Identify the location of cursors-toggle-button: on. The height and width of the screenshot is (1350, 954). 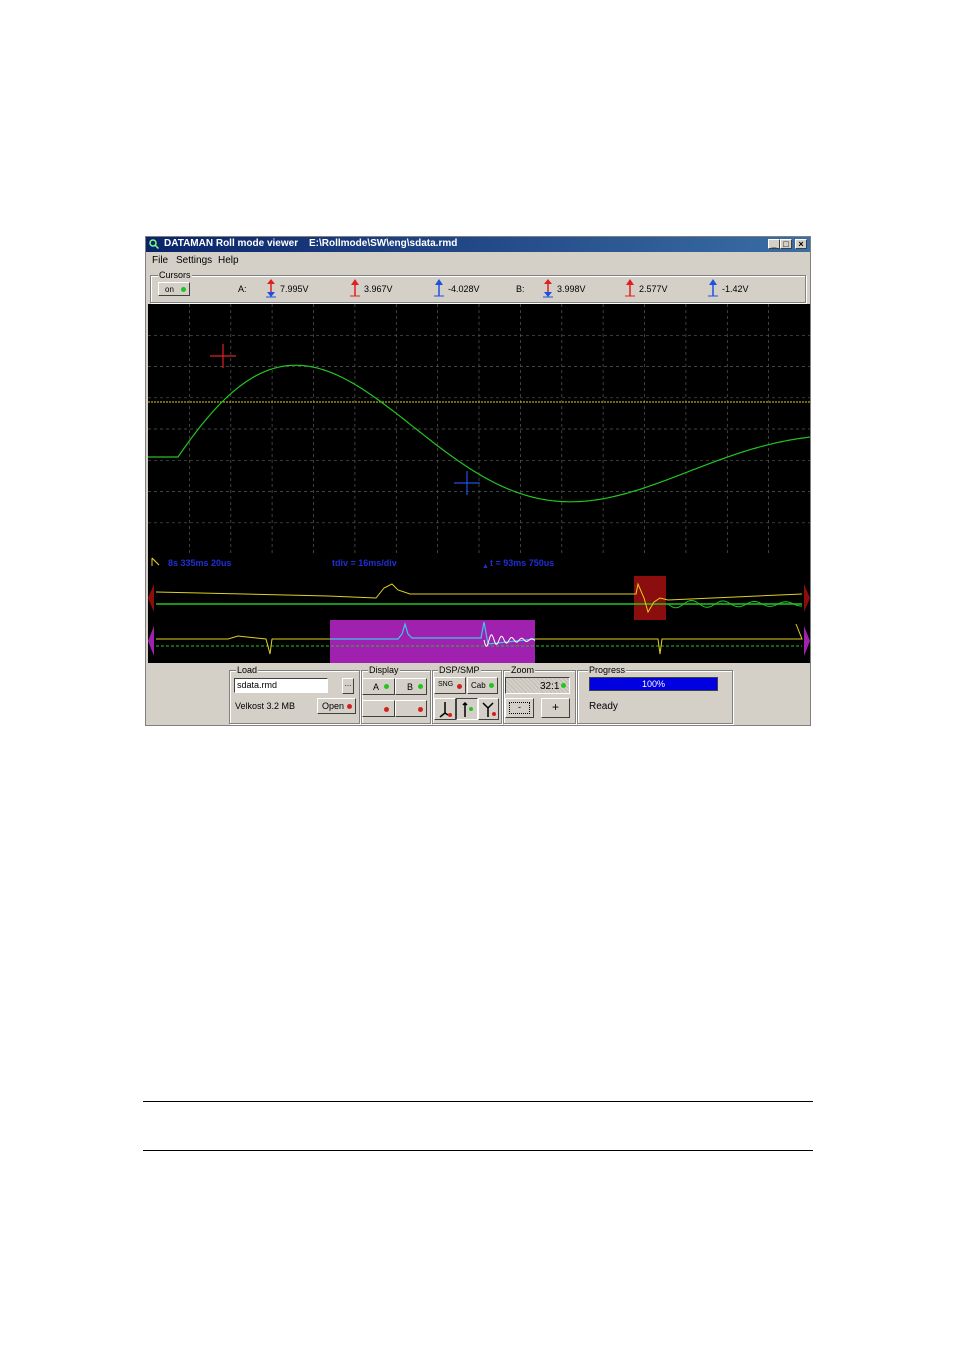
(174, 289).